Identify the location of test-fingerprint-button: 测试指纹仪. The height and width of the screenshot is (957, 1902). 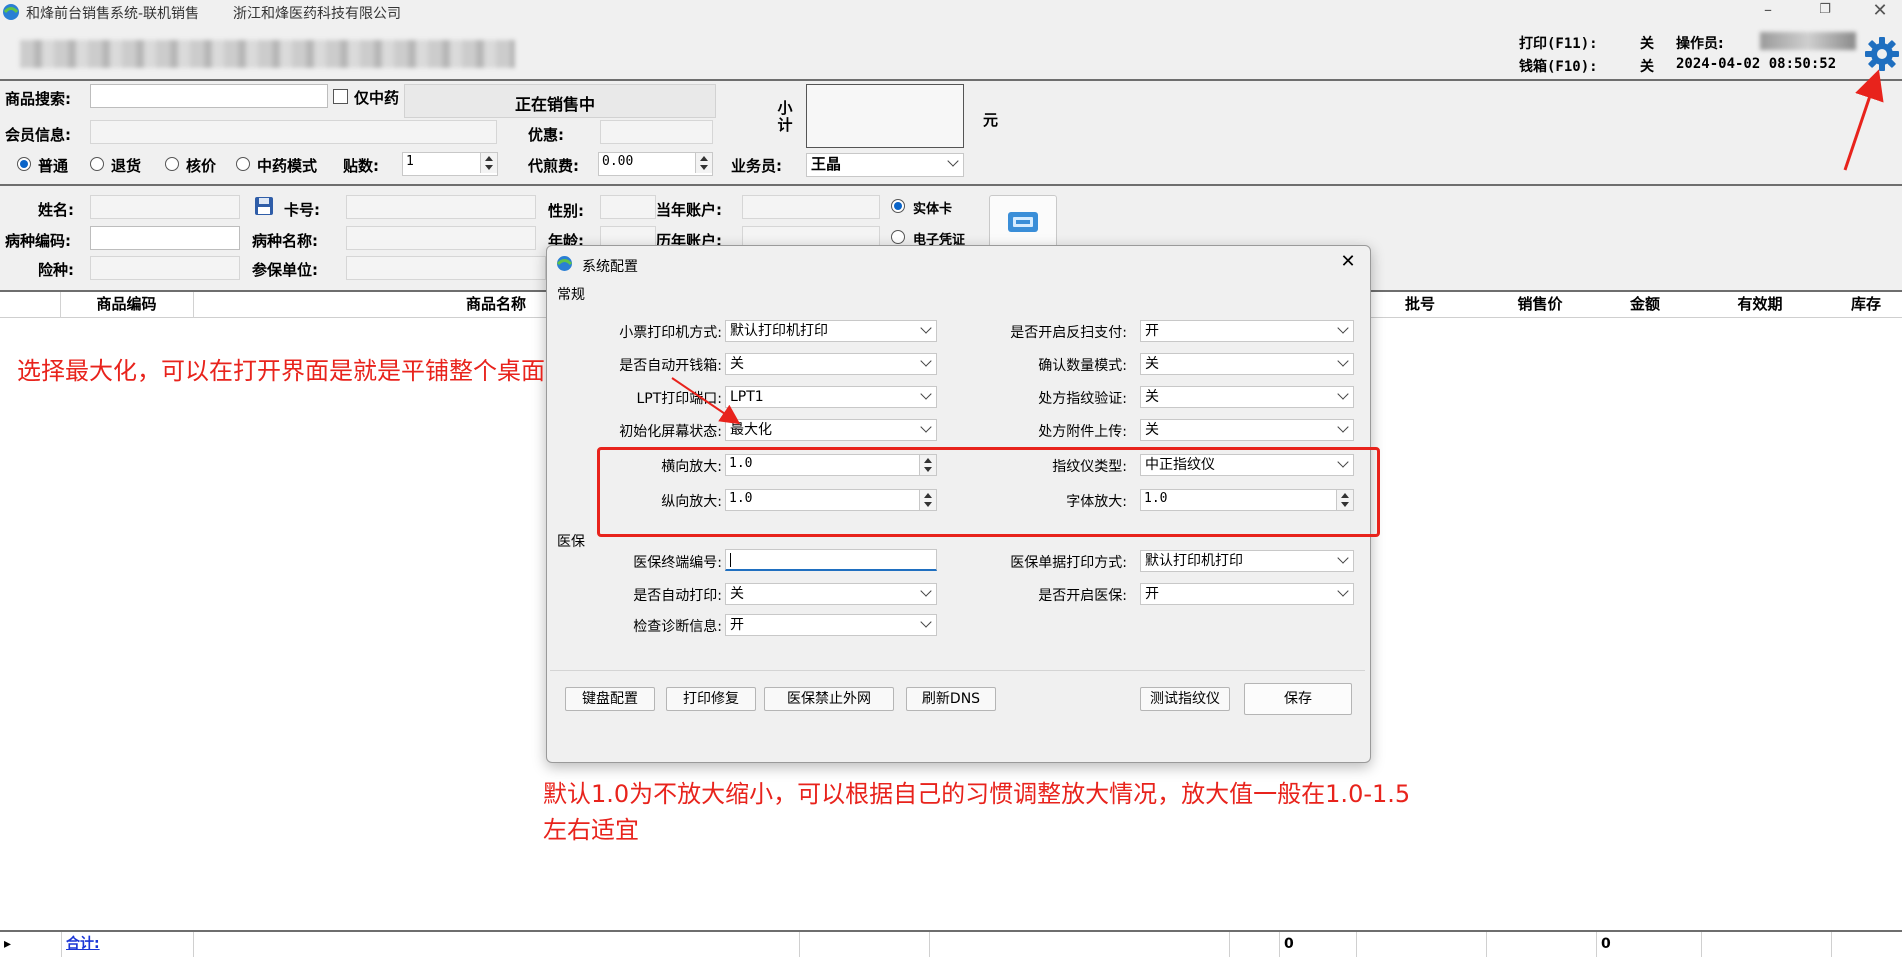
(1185, 699).